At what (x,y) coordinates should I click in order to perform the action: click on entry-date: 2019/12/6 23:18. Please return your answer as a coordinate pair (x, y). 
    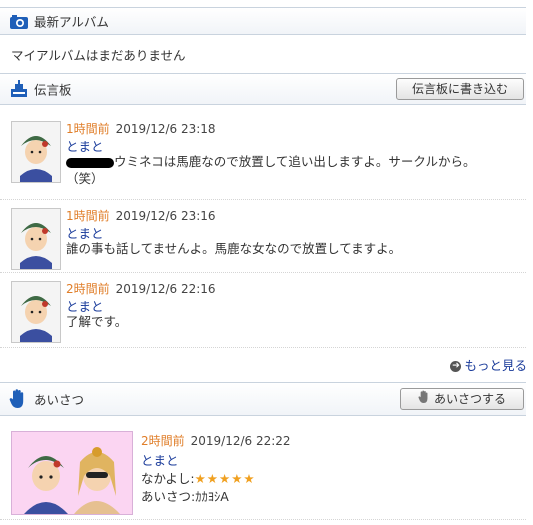
    Looking at the image, I should click on (165, 129).